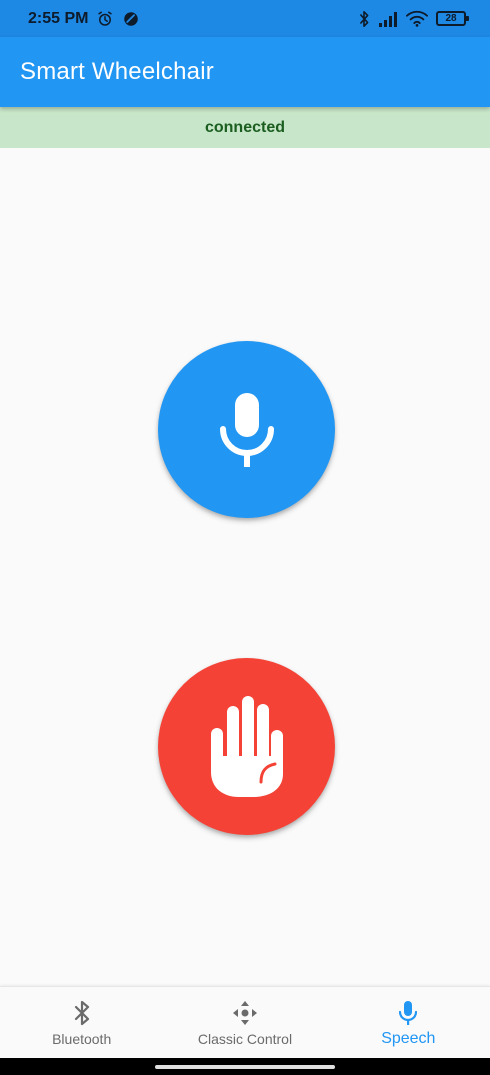  I want to click on bottom-navigation: Bluetooth Classic Control Speech, so click(245, 1022).